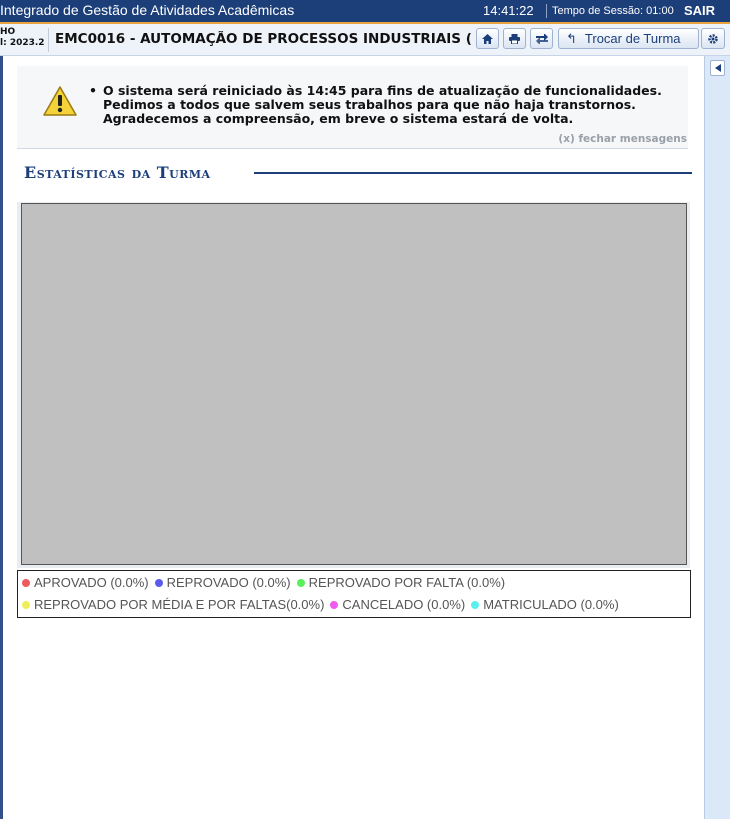 The height and width of the screenshot is (819, 730). What do you see at coordinates (117, 172) in the screenshot?
I see `section-title: Estatísticas da Turma` at bounding box center [117, 172].